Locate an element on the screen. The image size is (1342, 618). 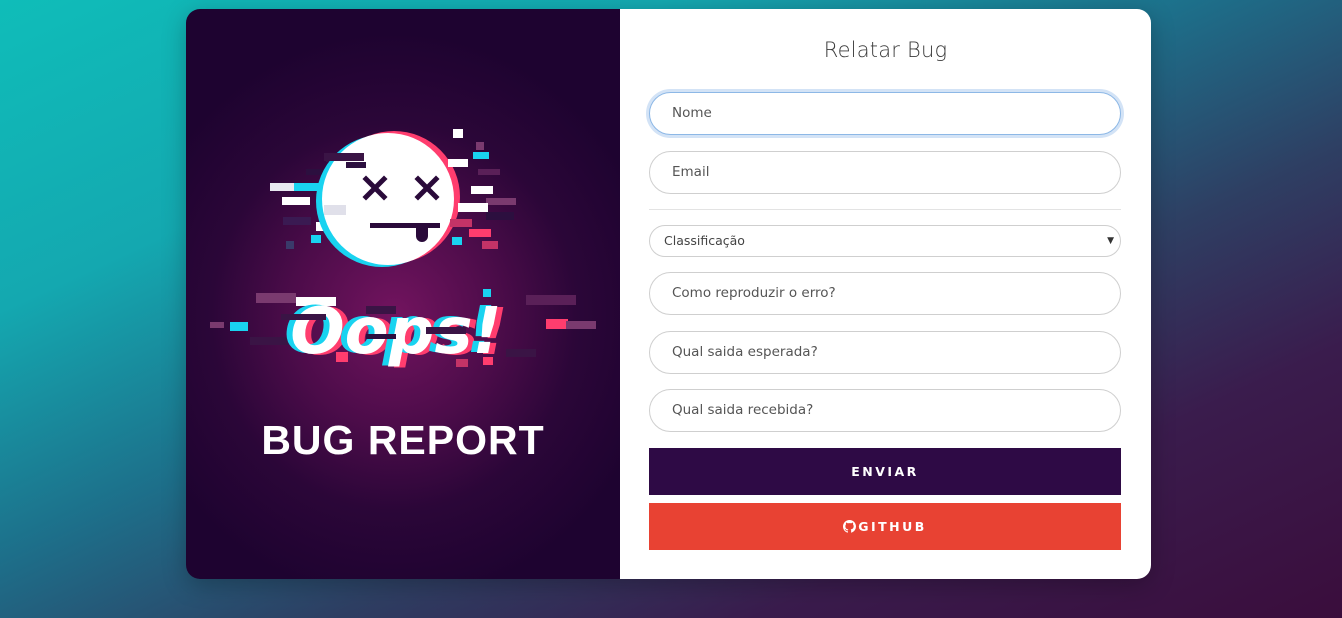
oops-text: Oops! is located at coordinates (395, 332).